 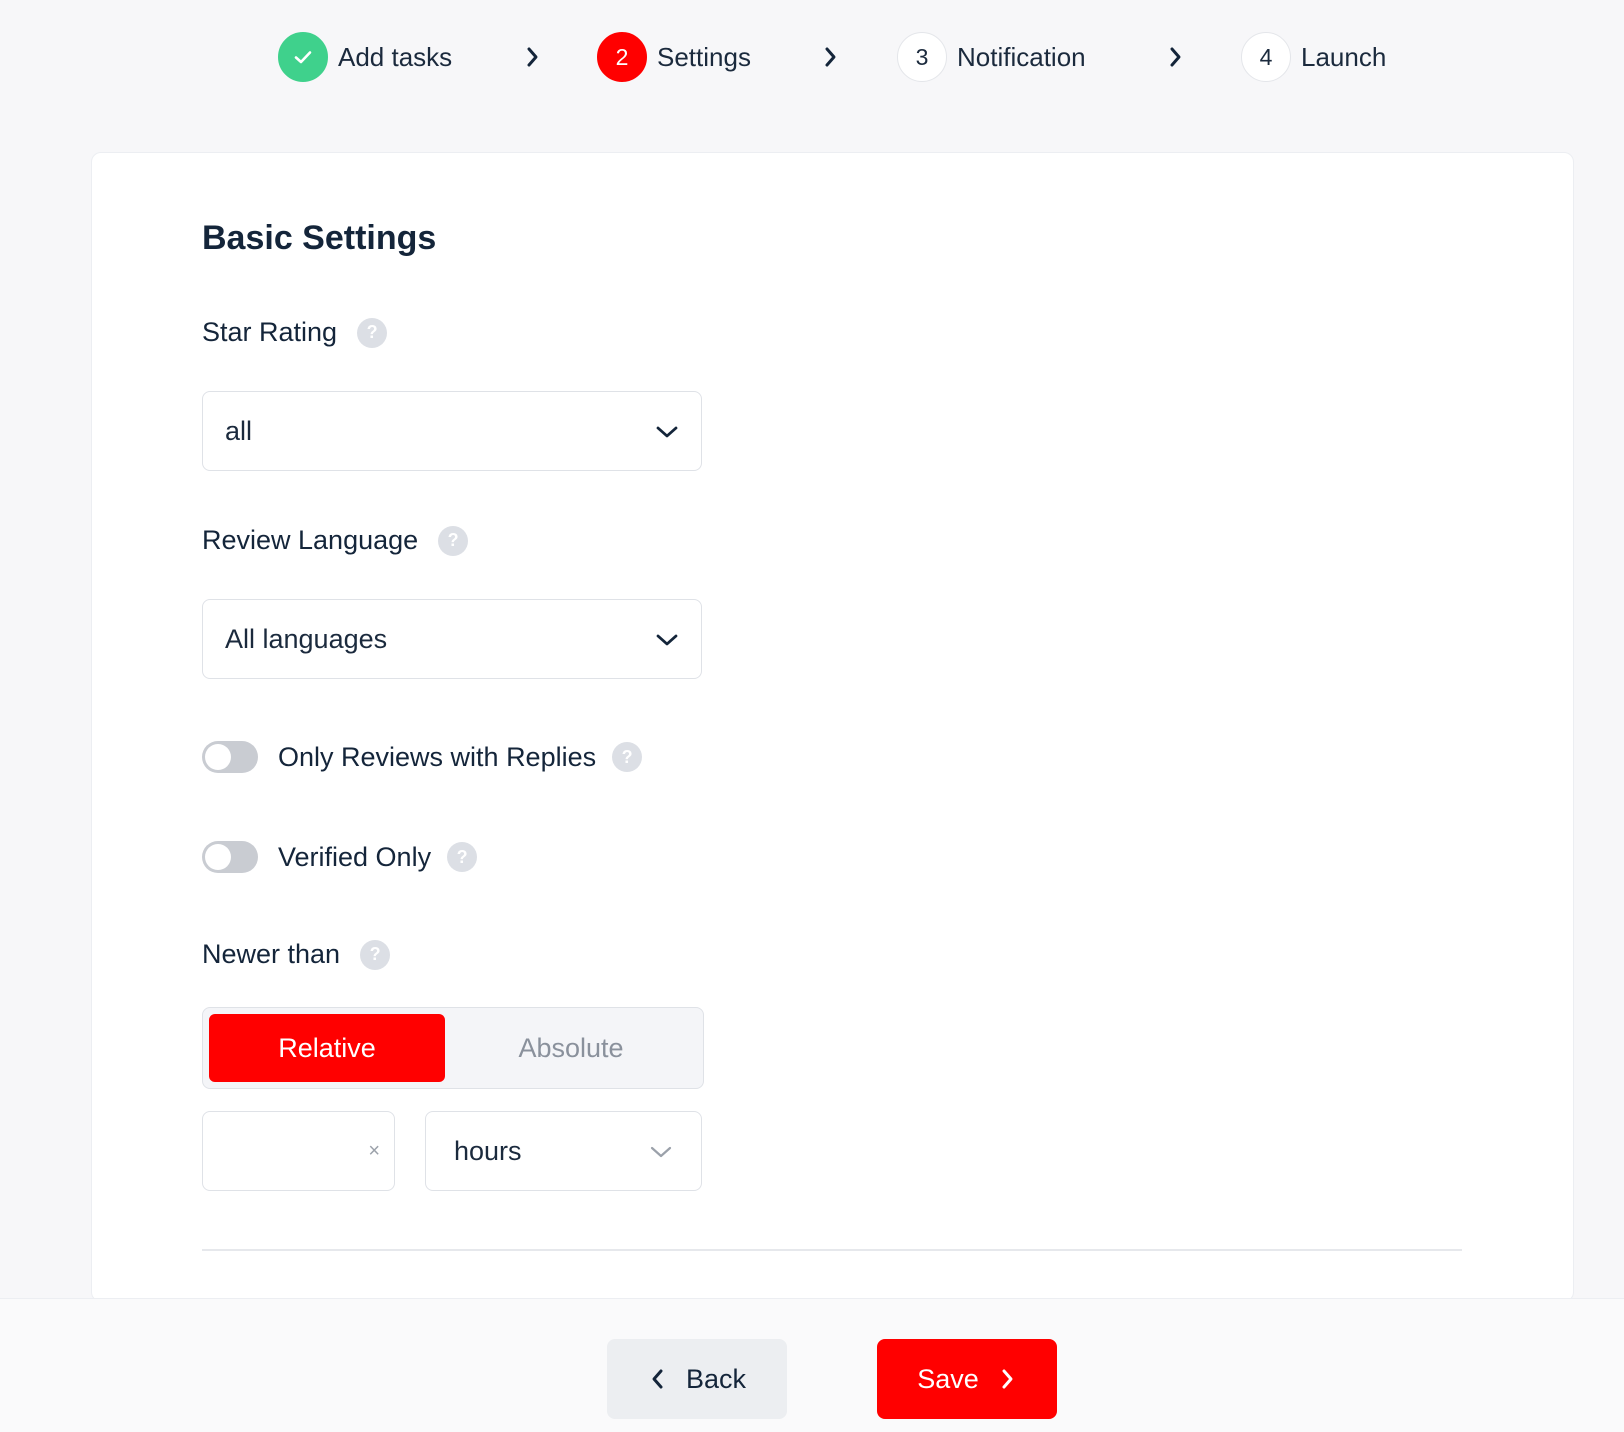 What do you see at coordinates (437, 756) in the screenshot?
I see `only-replies-label: Only Reviews with Replies` at bounding box center [437, 756].